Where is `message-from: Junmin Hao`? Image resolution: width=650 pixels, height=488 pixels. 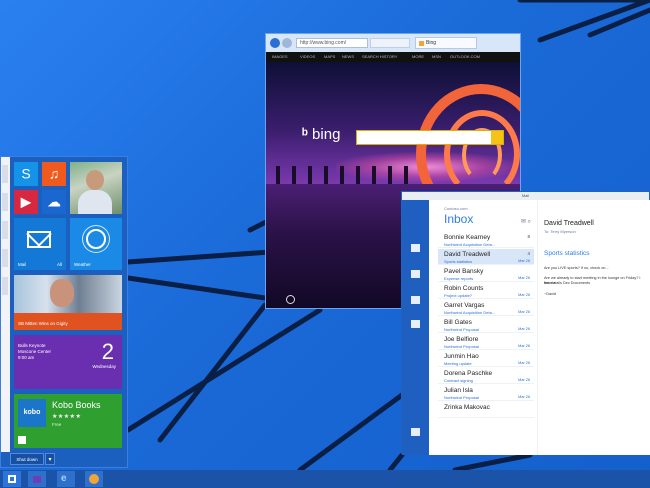 message-from: Junmin Hao is located at coordinates (461, 356).